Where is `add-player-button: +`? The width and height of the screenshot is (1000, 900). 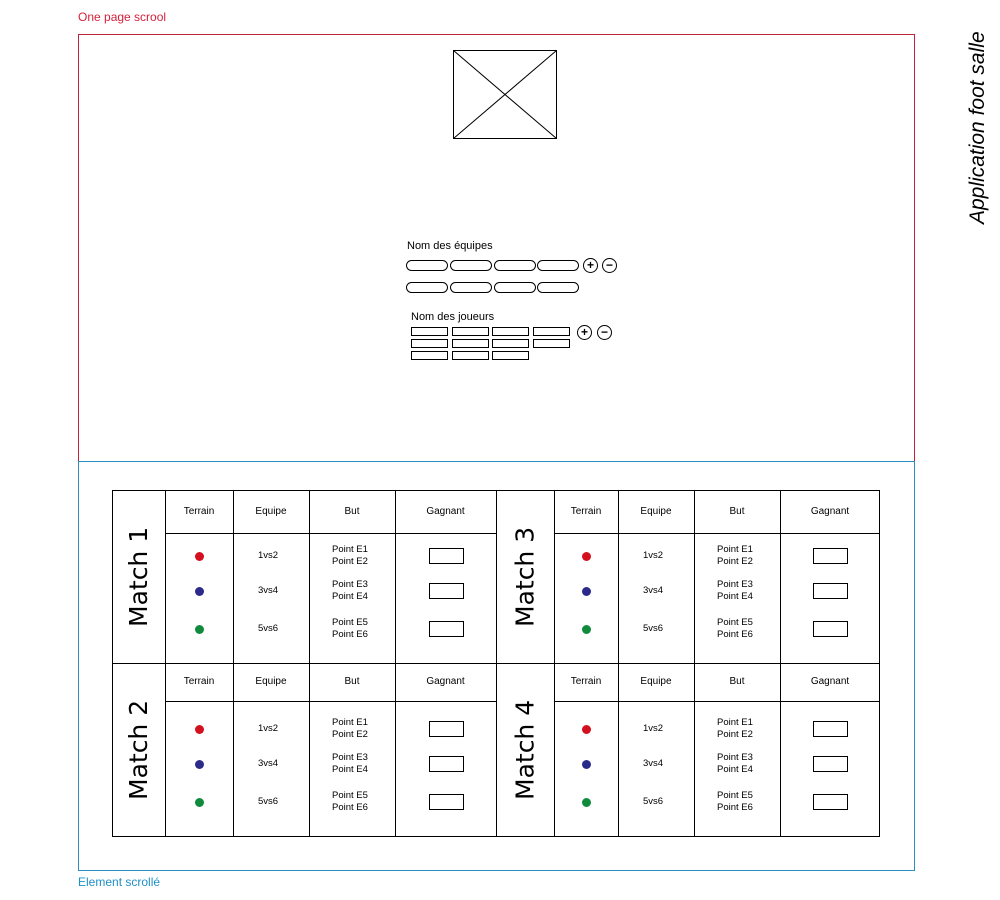
add-player-button: + is located at coordinates (584, 332).